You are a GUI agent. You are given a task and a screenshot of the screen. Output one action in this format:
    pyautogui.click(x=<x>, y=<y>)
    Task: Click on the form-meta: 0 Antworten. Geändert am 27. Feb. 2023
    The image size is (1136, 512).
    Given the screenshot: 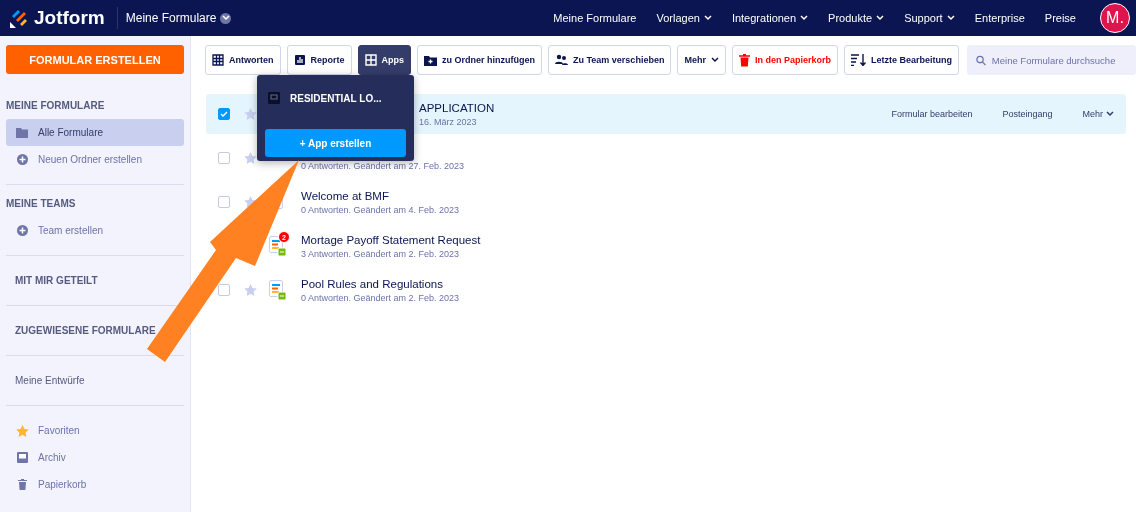 What is the action you would take?
    pyautogui.click(x=383, y=166)
    